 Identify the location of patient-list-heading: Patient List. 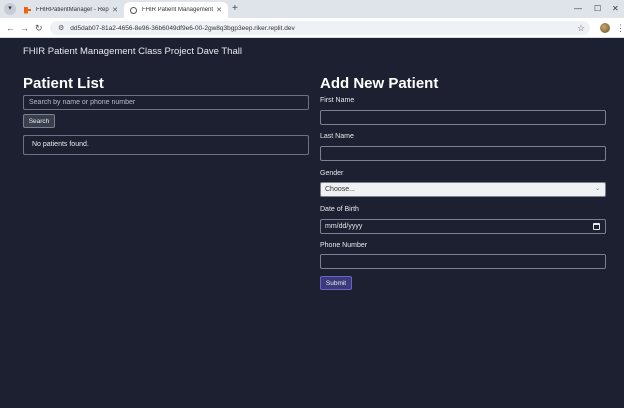
(63, 83).